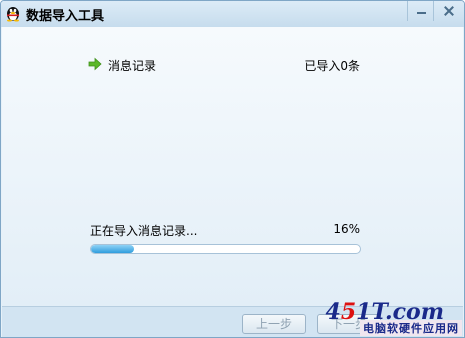 The width and height of the screenshot is (465, 338). What do you see at coordinates (274, 324) in the screenshot?
I see `prev-button: 上一步` at bounding box center [274, 324].